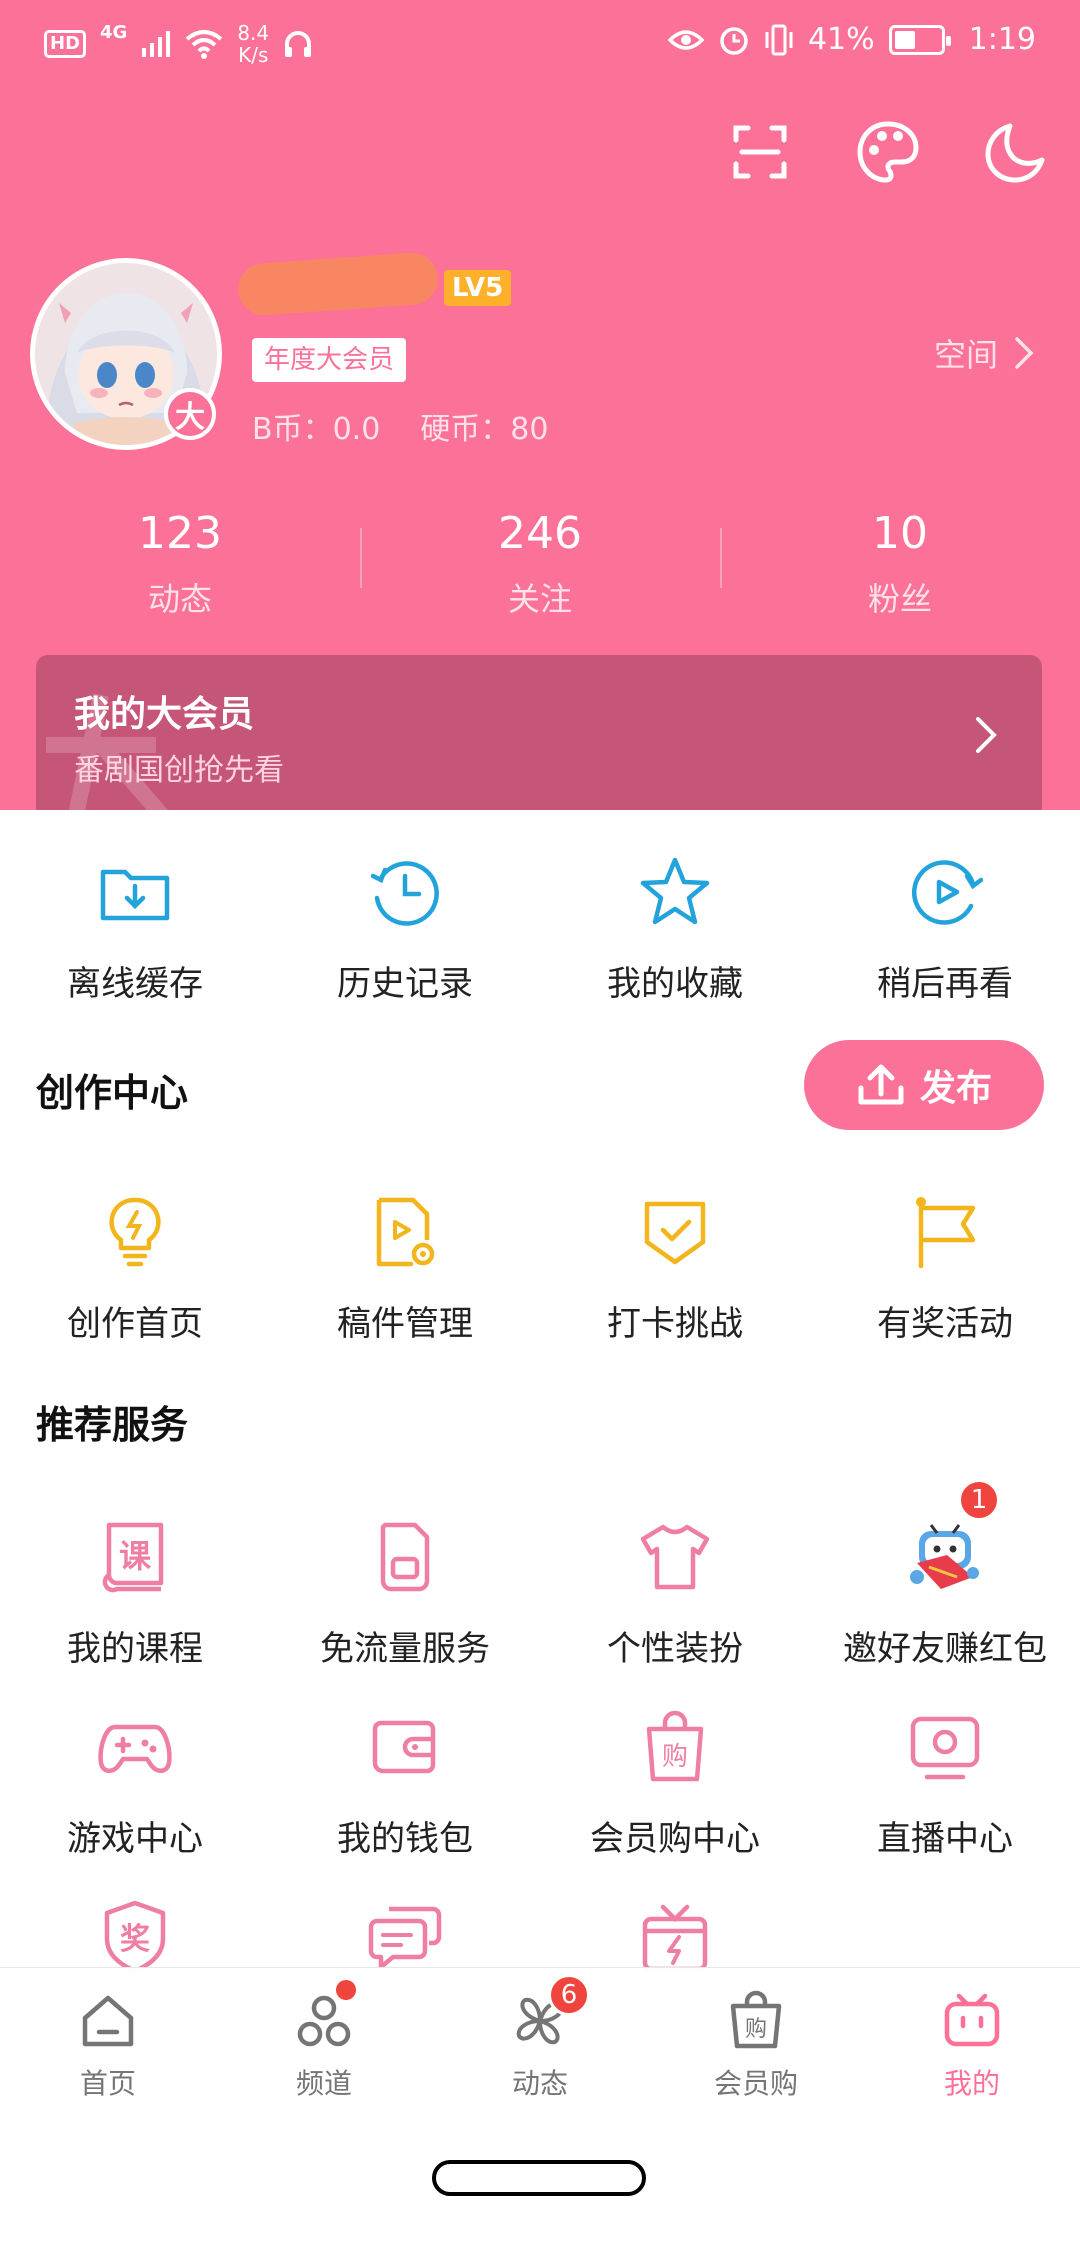  I want to click on stat-dynamics: 123 动态, so click(180, 564).